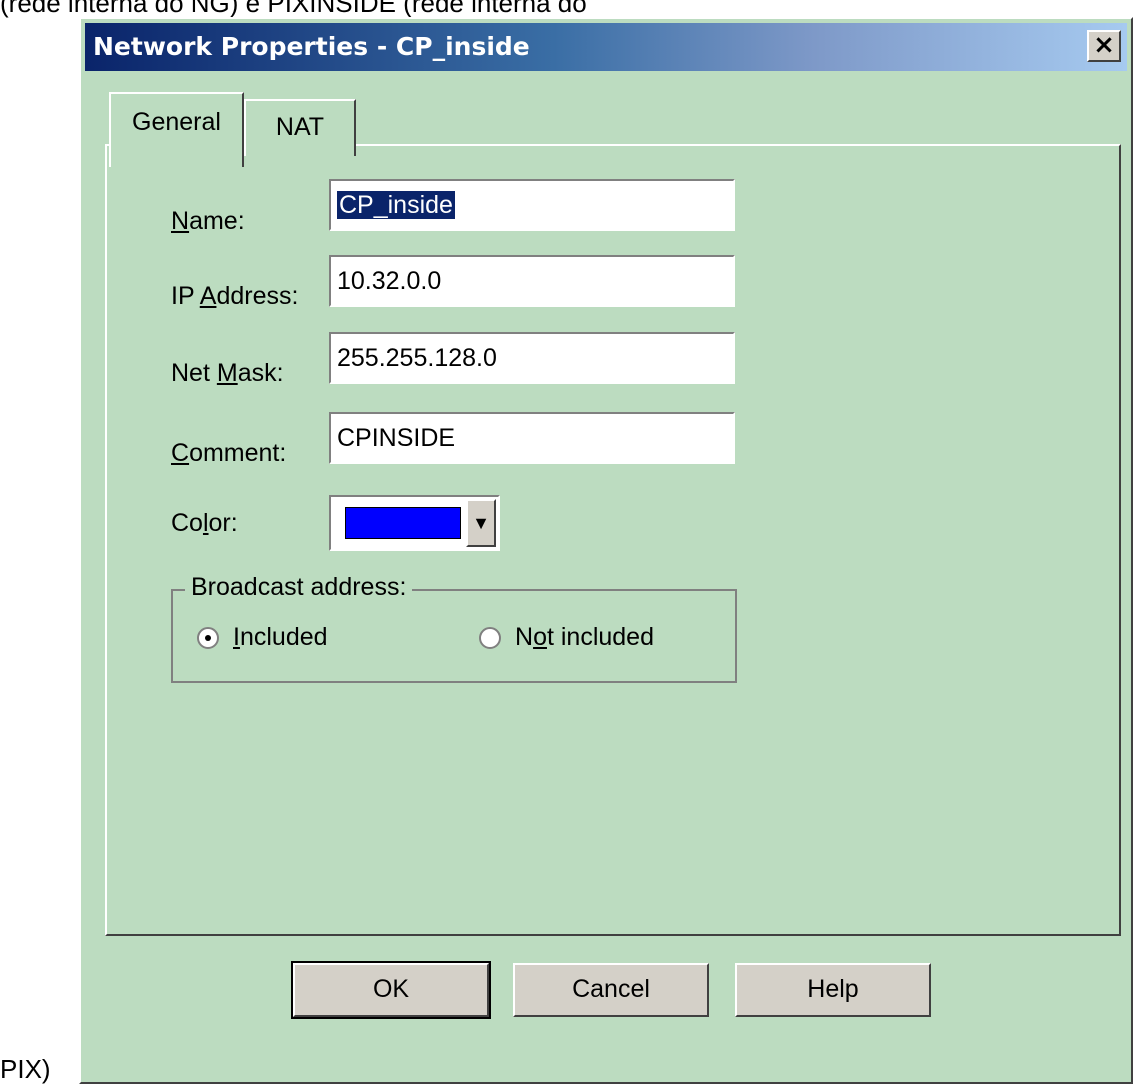 Image resolution: width=1135 pixels, height=1084 pixels. I want to click on name-value: CP_inside, so click(396, 205).